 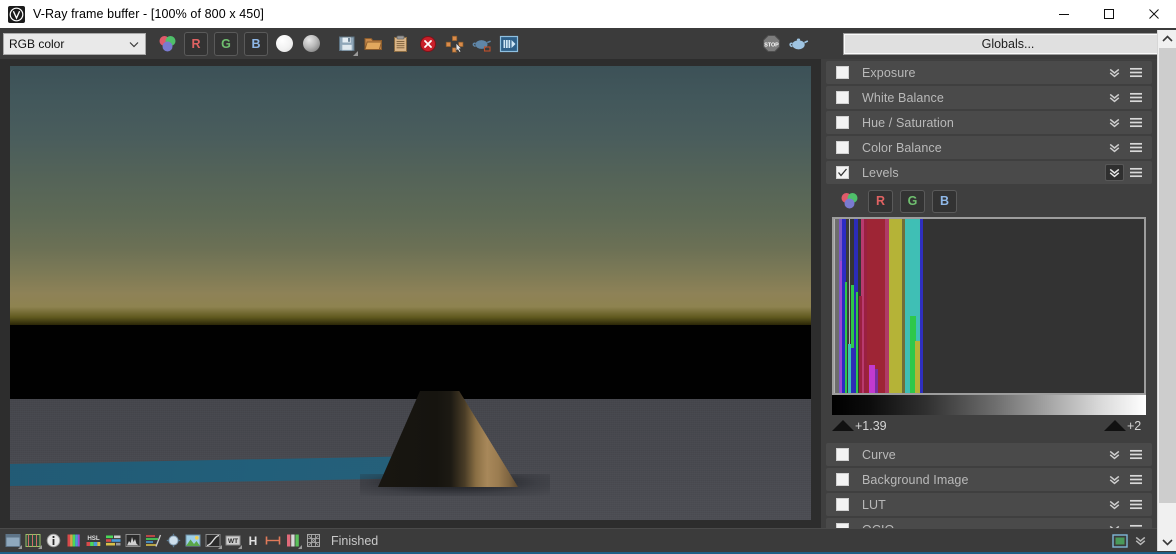 I want to click on curve-checkbox, so click(x=842, y=454).